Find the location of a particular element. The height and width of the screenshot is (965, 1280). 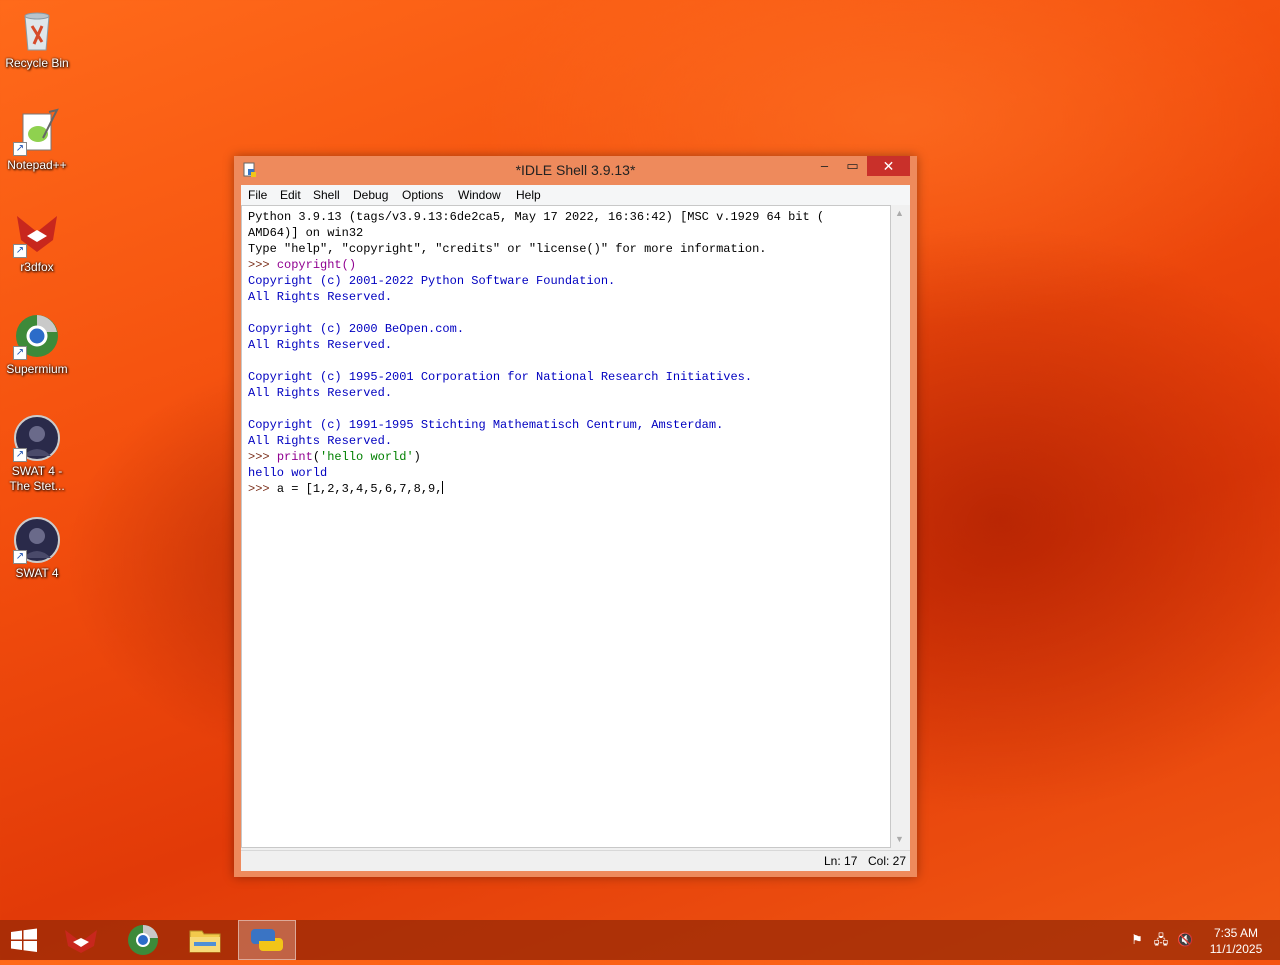

vertical-scrollbar: ▲ ▼ is located at coordinates (899, 526).